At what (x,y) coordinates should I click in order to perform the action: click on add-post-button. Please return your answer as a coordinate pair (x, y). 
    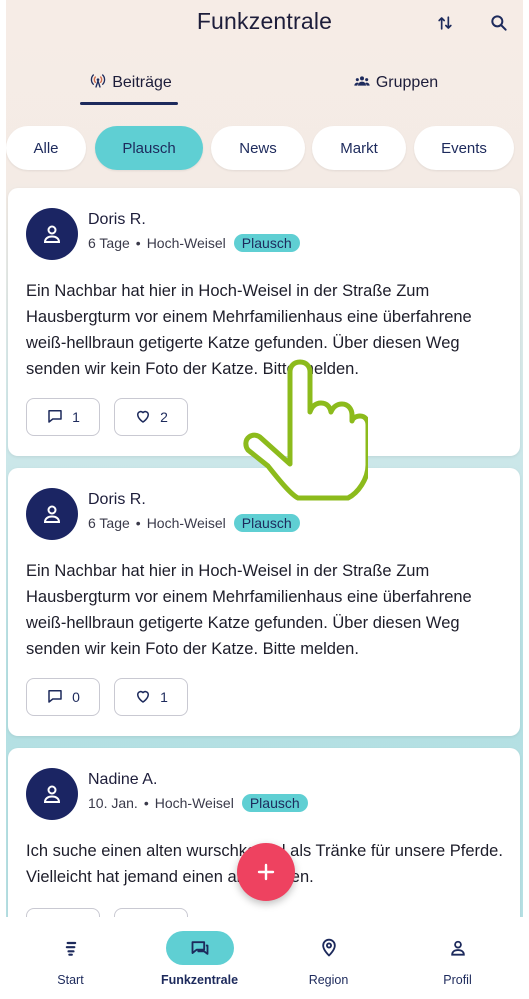
    Looking at the image, I should click on (266, 872).